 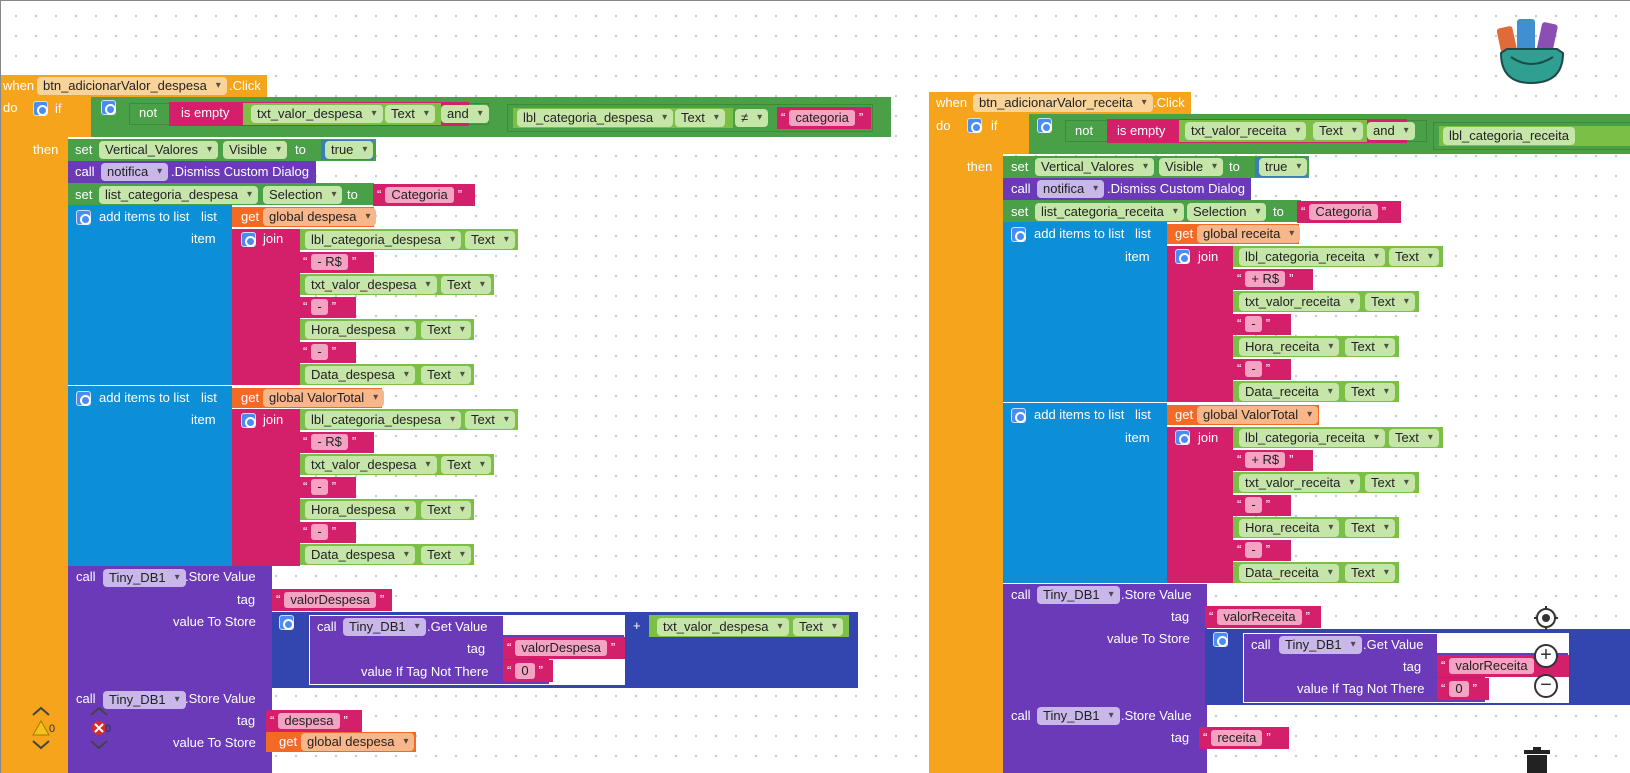 I want to click on component-dropdown: Hora_despesa, so click(x=360, y=330).